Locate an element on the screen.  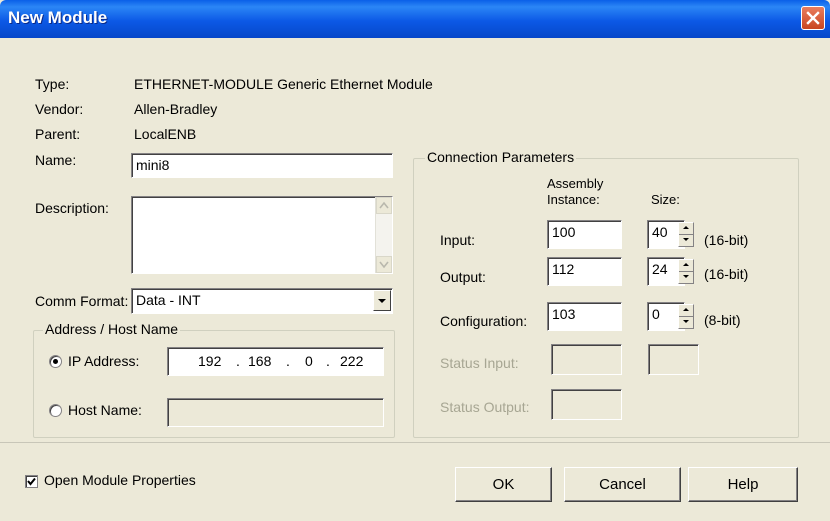
dropdown-arrow-icon is located at coordinates (382, 301).